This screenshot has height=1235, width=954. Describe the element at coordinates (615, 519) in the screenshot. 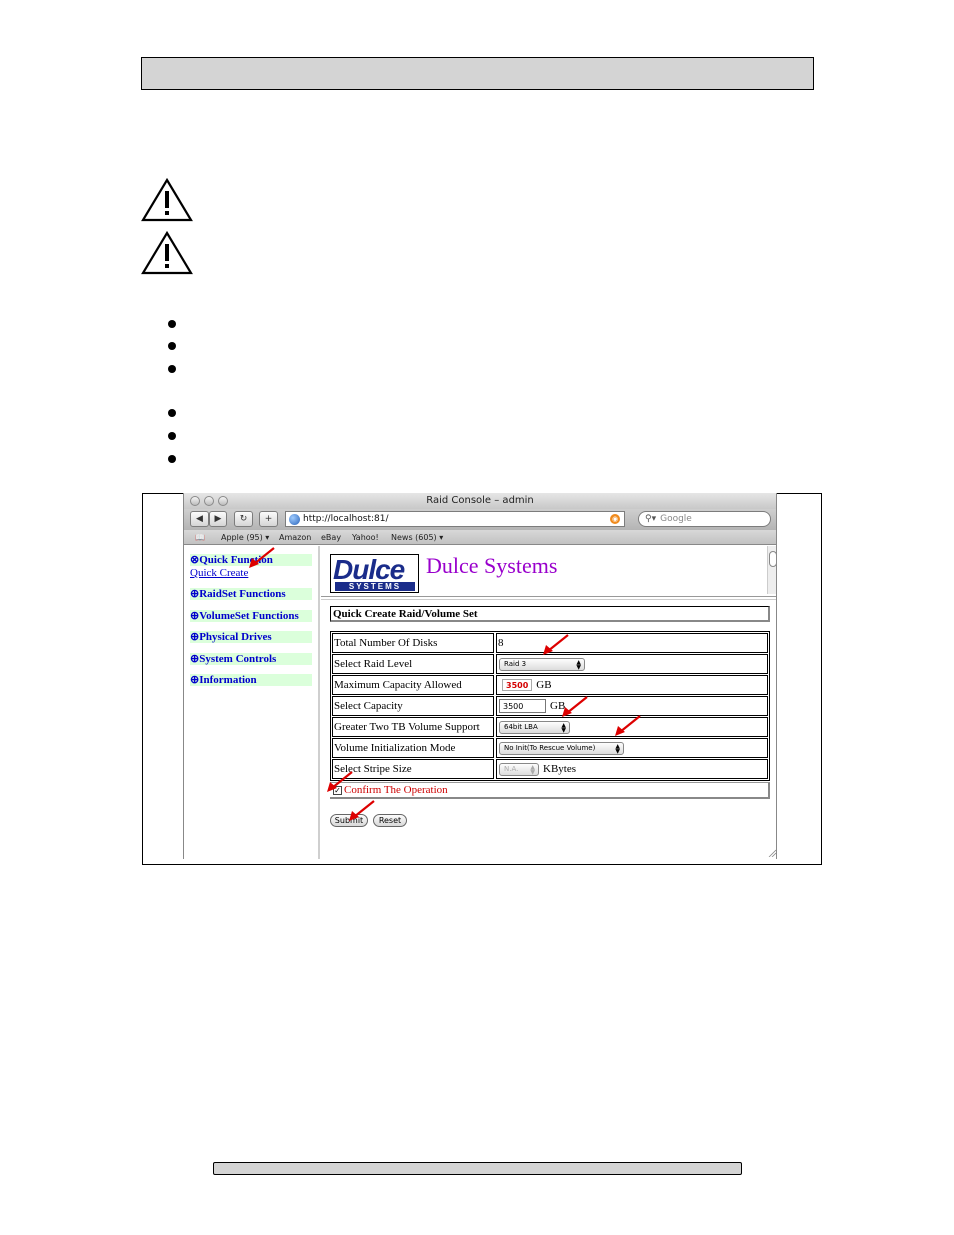

I see `rss-icon: ◉` at that location.